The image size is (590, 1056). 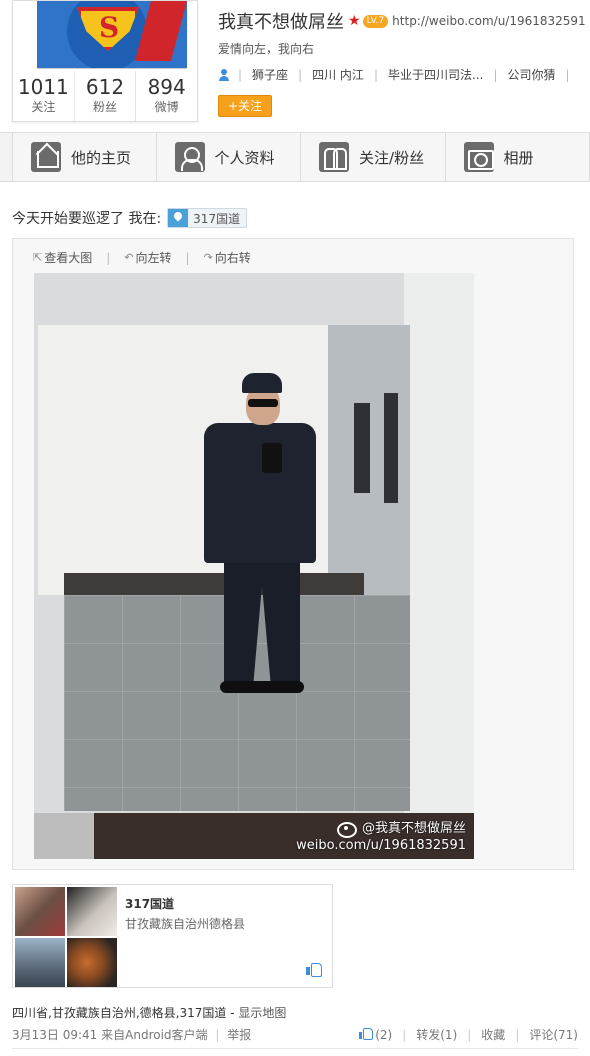 I want to click on profile-icon, so click(x=189, y=157).